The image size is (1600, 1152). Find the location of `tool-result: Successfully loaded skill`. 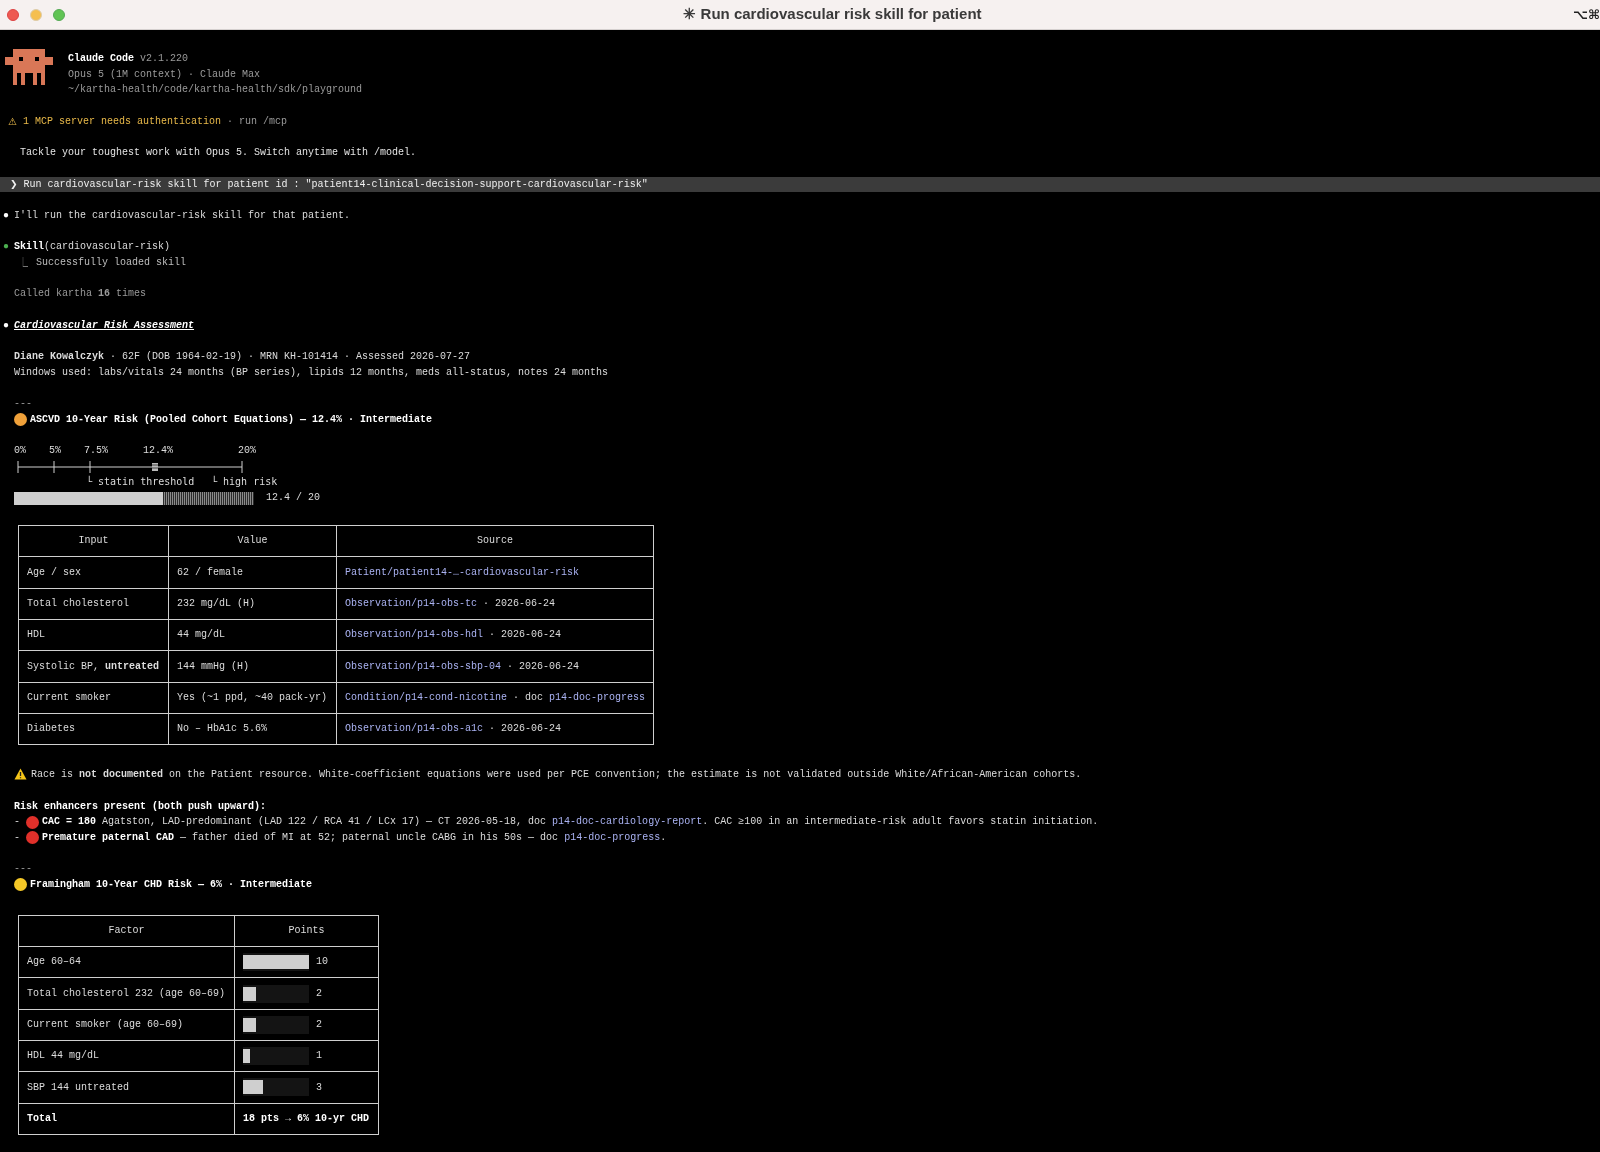

tool-result: Successfully loaded skill is located at coordinates (111, 263).